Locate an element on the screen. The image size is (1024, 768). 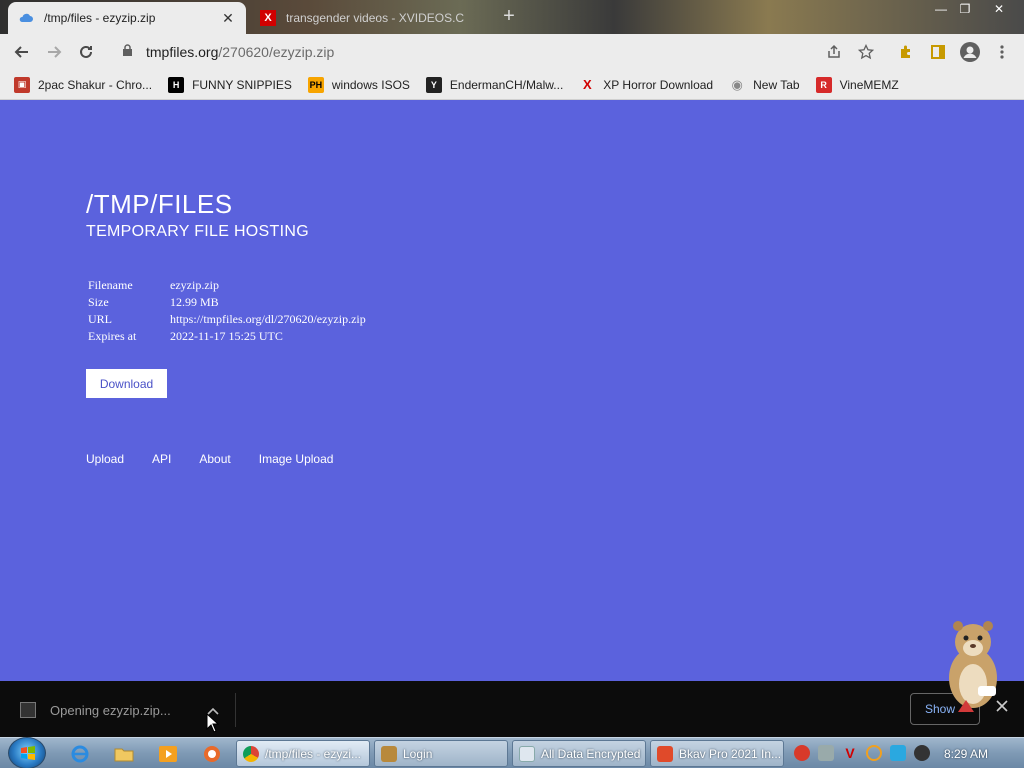
bookmark-label: VineMEMZ is located at coordinates (869, 84).